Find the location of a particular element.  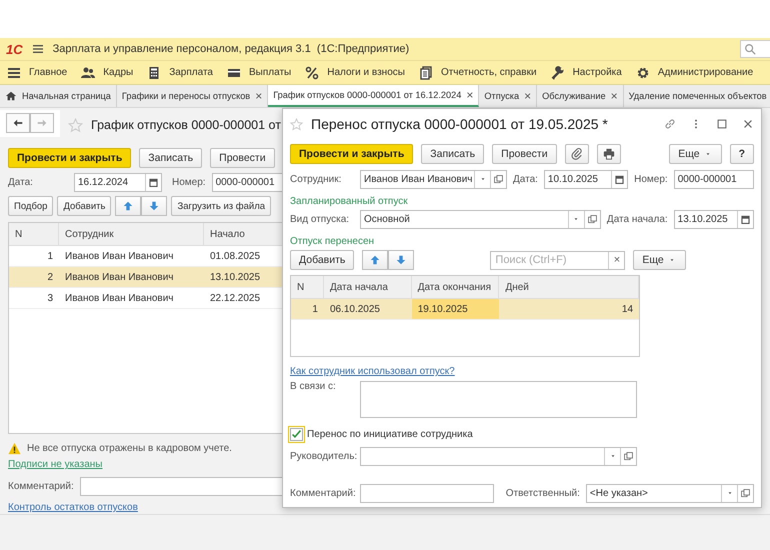

section-menu-item: Главное is located at coordinates (37, 73).